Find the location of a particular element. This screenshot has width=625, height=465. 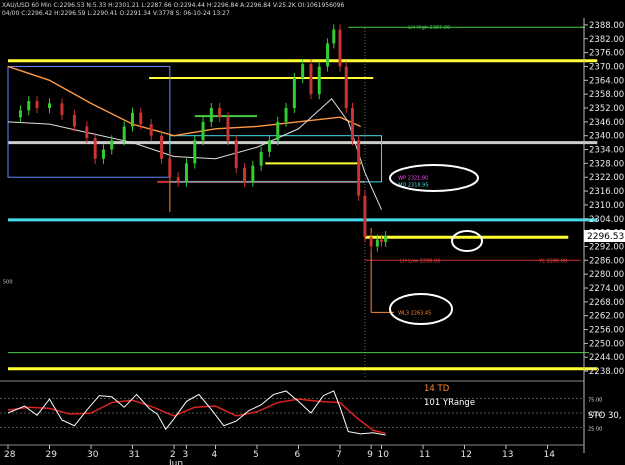

time-tick-label: 29 is located at coordinates (52, 455).